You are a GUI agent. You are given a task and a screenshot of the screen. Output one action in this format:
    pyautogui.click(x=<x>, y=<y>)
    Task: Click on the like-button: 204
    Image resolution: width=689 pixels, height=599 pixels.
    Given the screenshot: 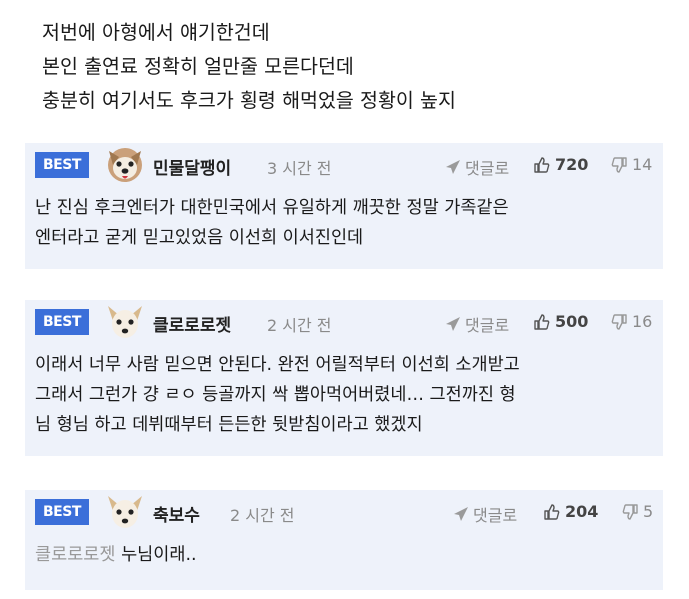 What is the action you would take?
    pyautogui.click(x=570, y=511)
    